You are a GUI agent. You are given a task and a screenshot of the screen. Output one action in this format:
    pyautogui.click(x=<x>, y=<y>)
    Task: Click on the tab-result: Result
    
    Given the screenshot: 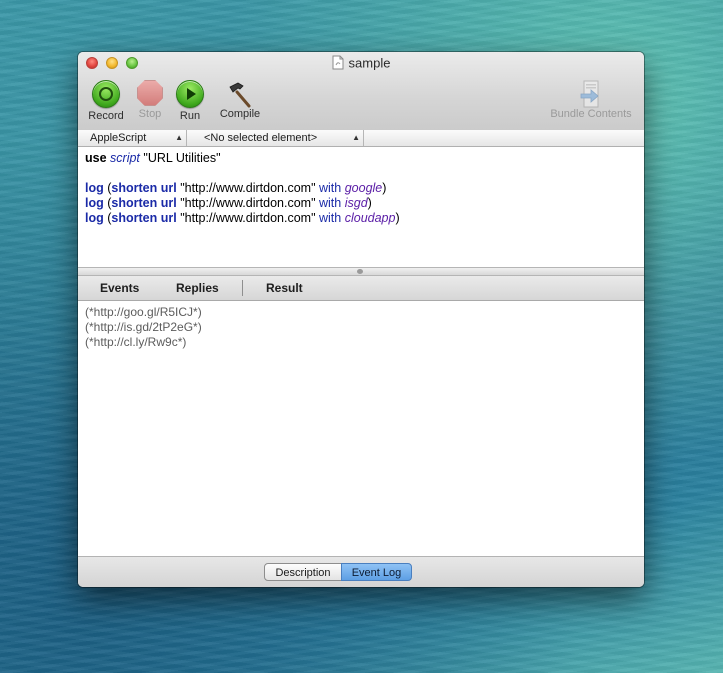 What is the action you would take?
    pyautogui.click(x=284, y=288)
    